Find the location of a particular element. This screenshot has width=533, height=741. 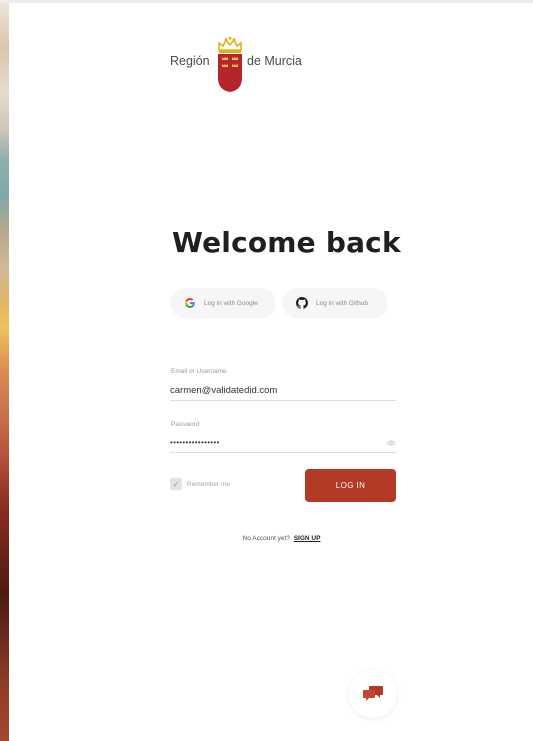

email-value: carmen@validatedid.com is located at coordinates (224, 390).